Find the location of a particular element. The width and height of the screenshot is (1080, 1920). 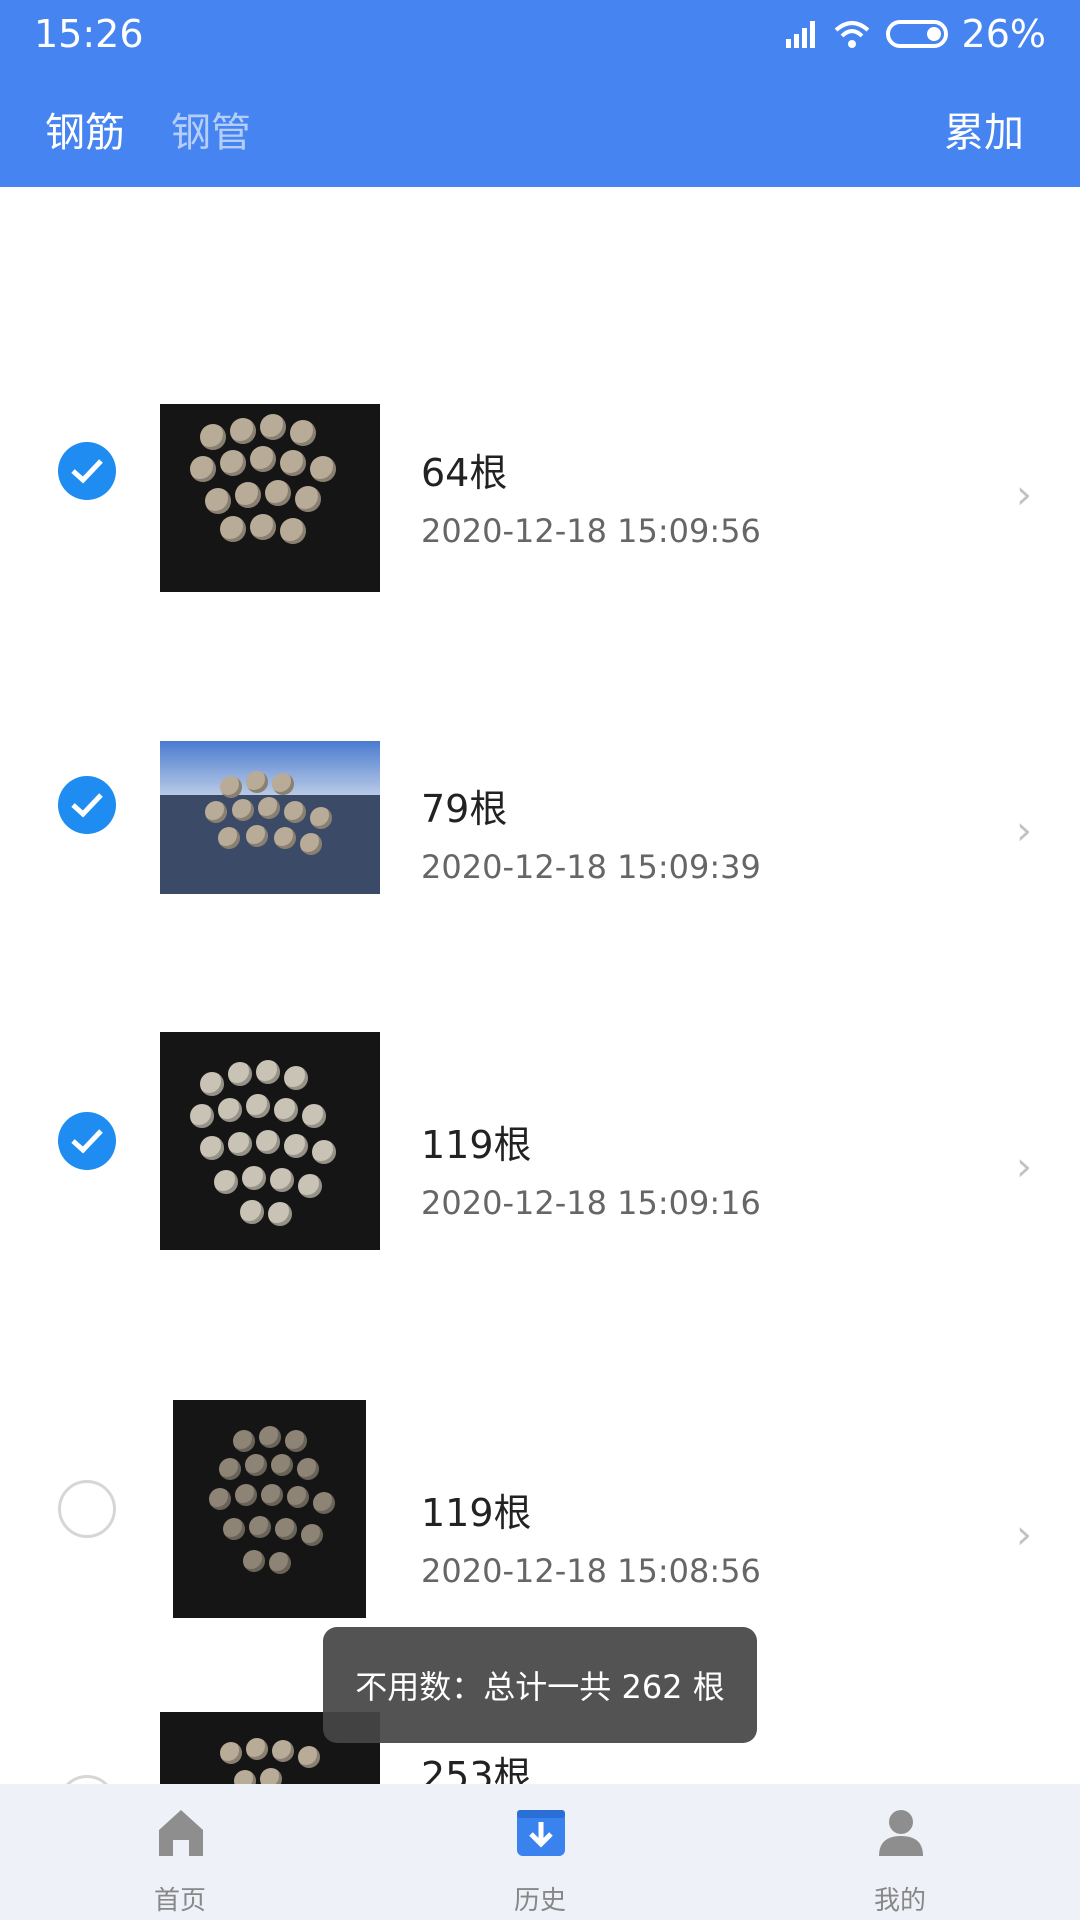

nav-home-label: 首页 is located at coordinates (179, 1901).